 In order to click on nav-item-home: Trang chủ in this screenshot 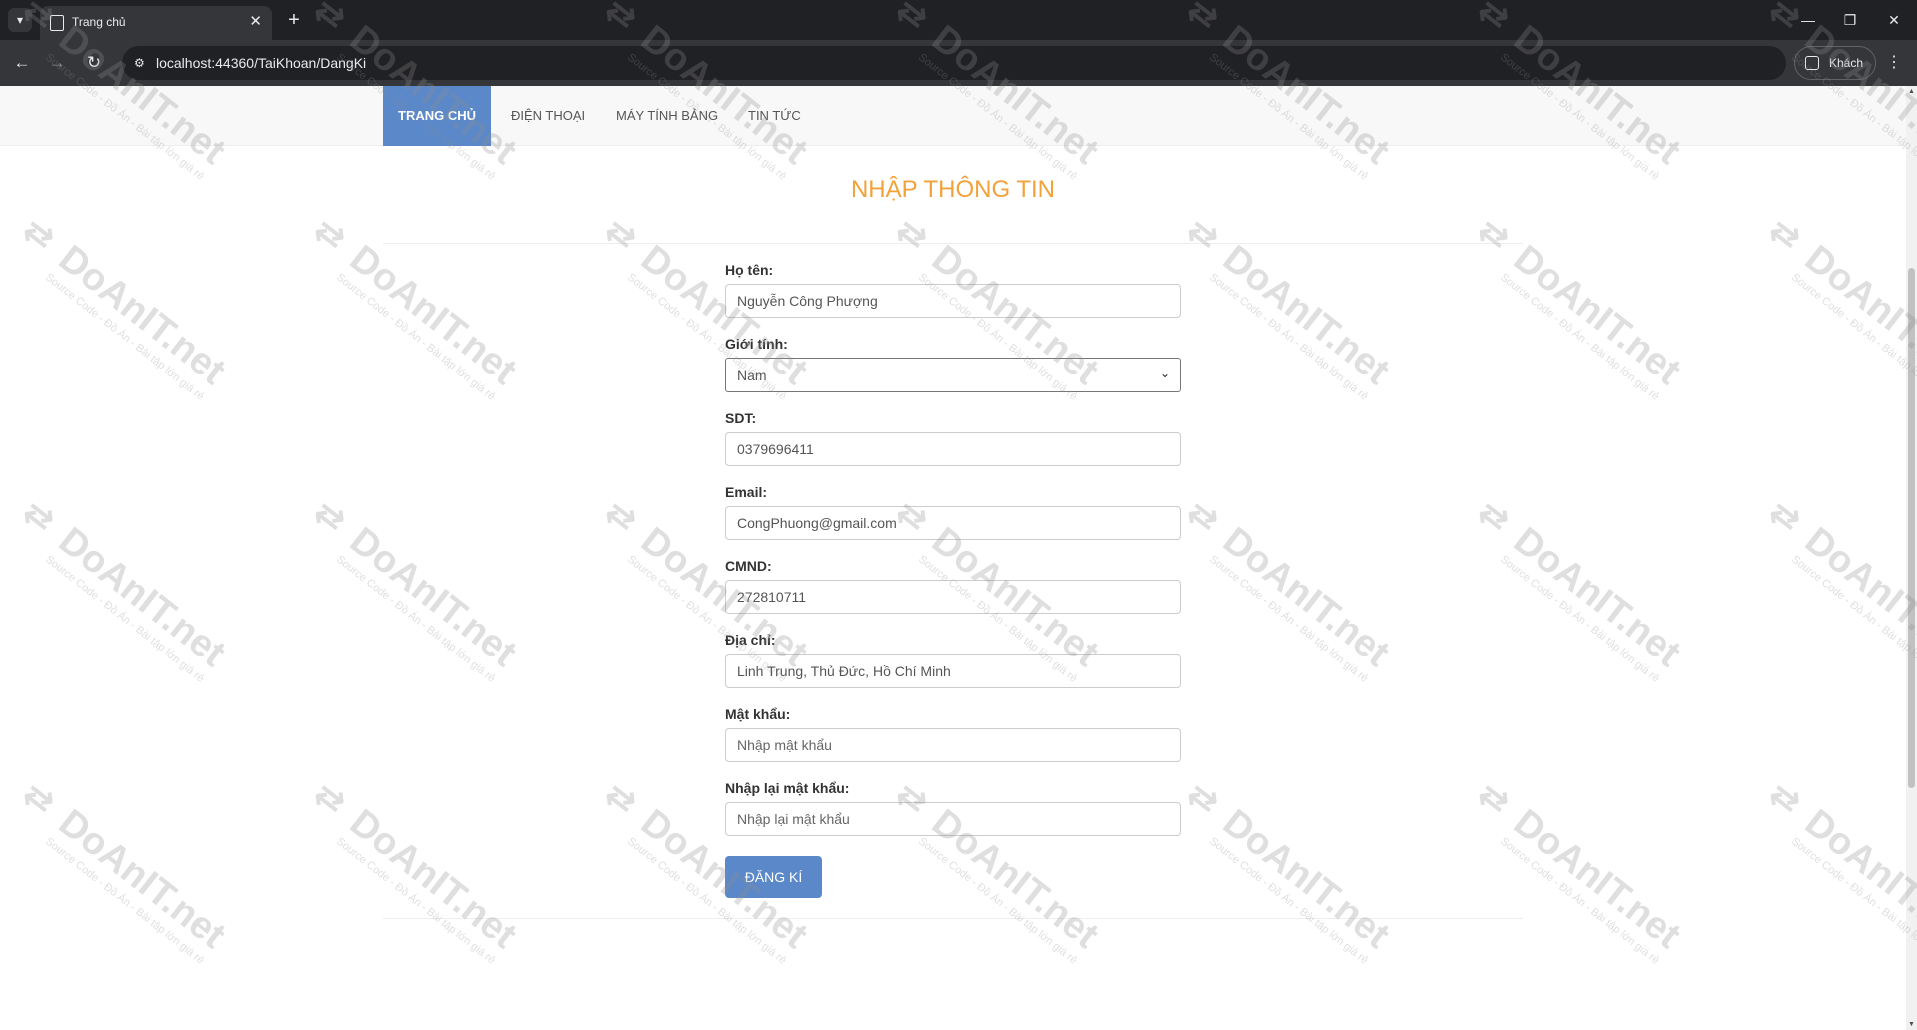, I will do `click(437, 116)`.